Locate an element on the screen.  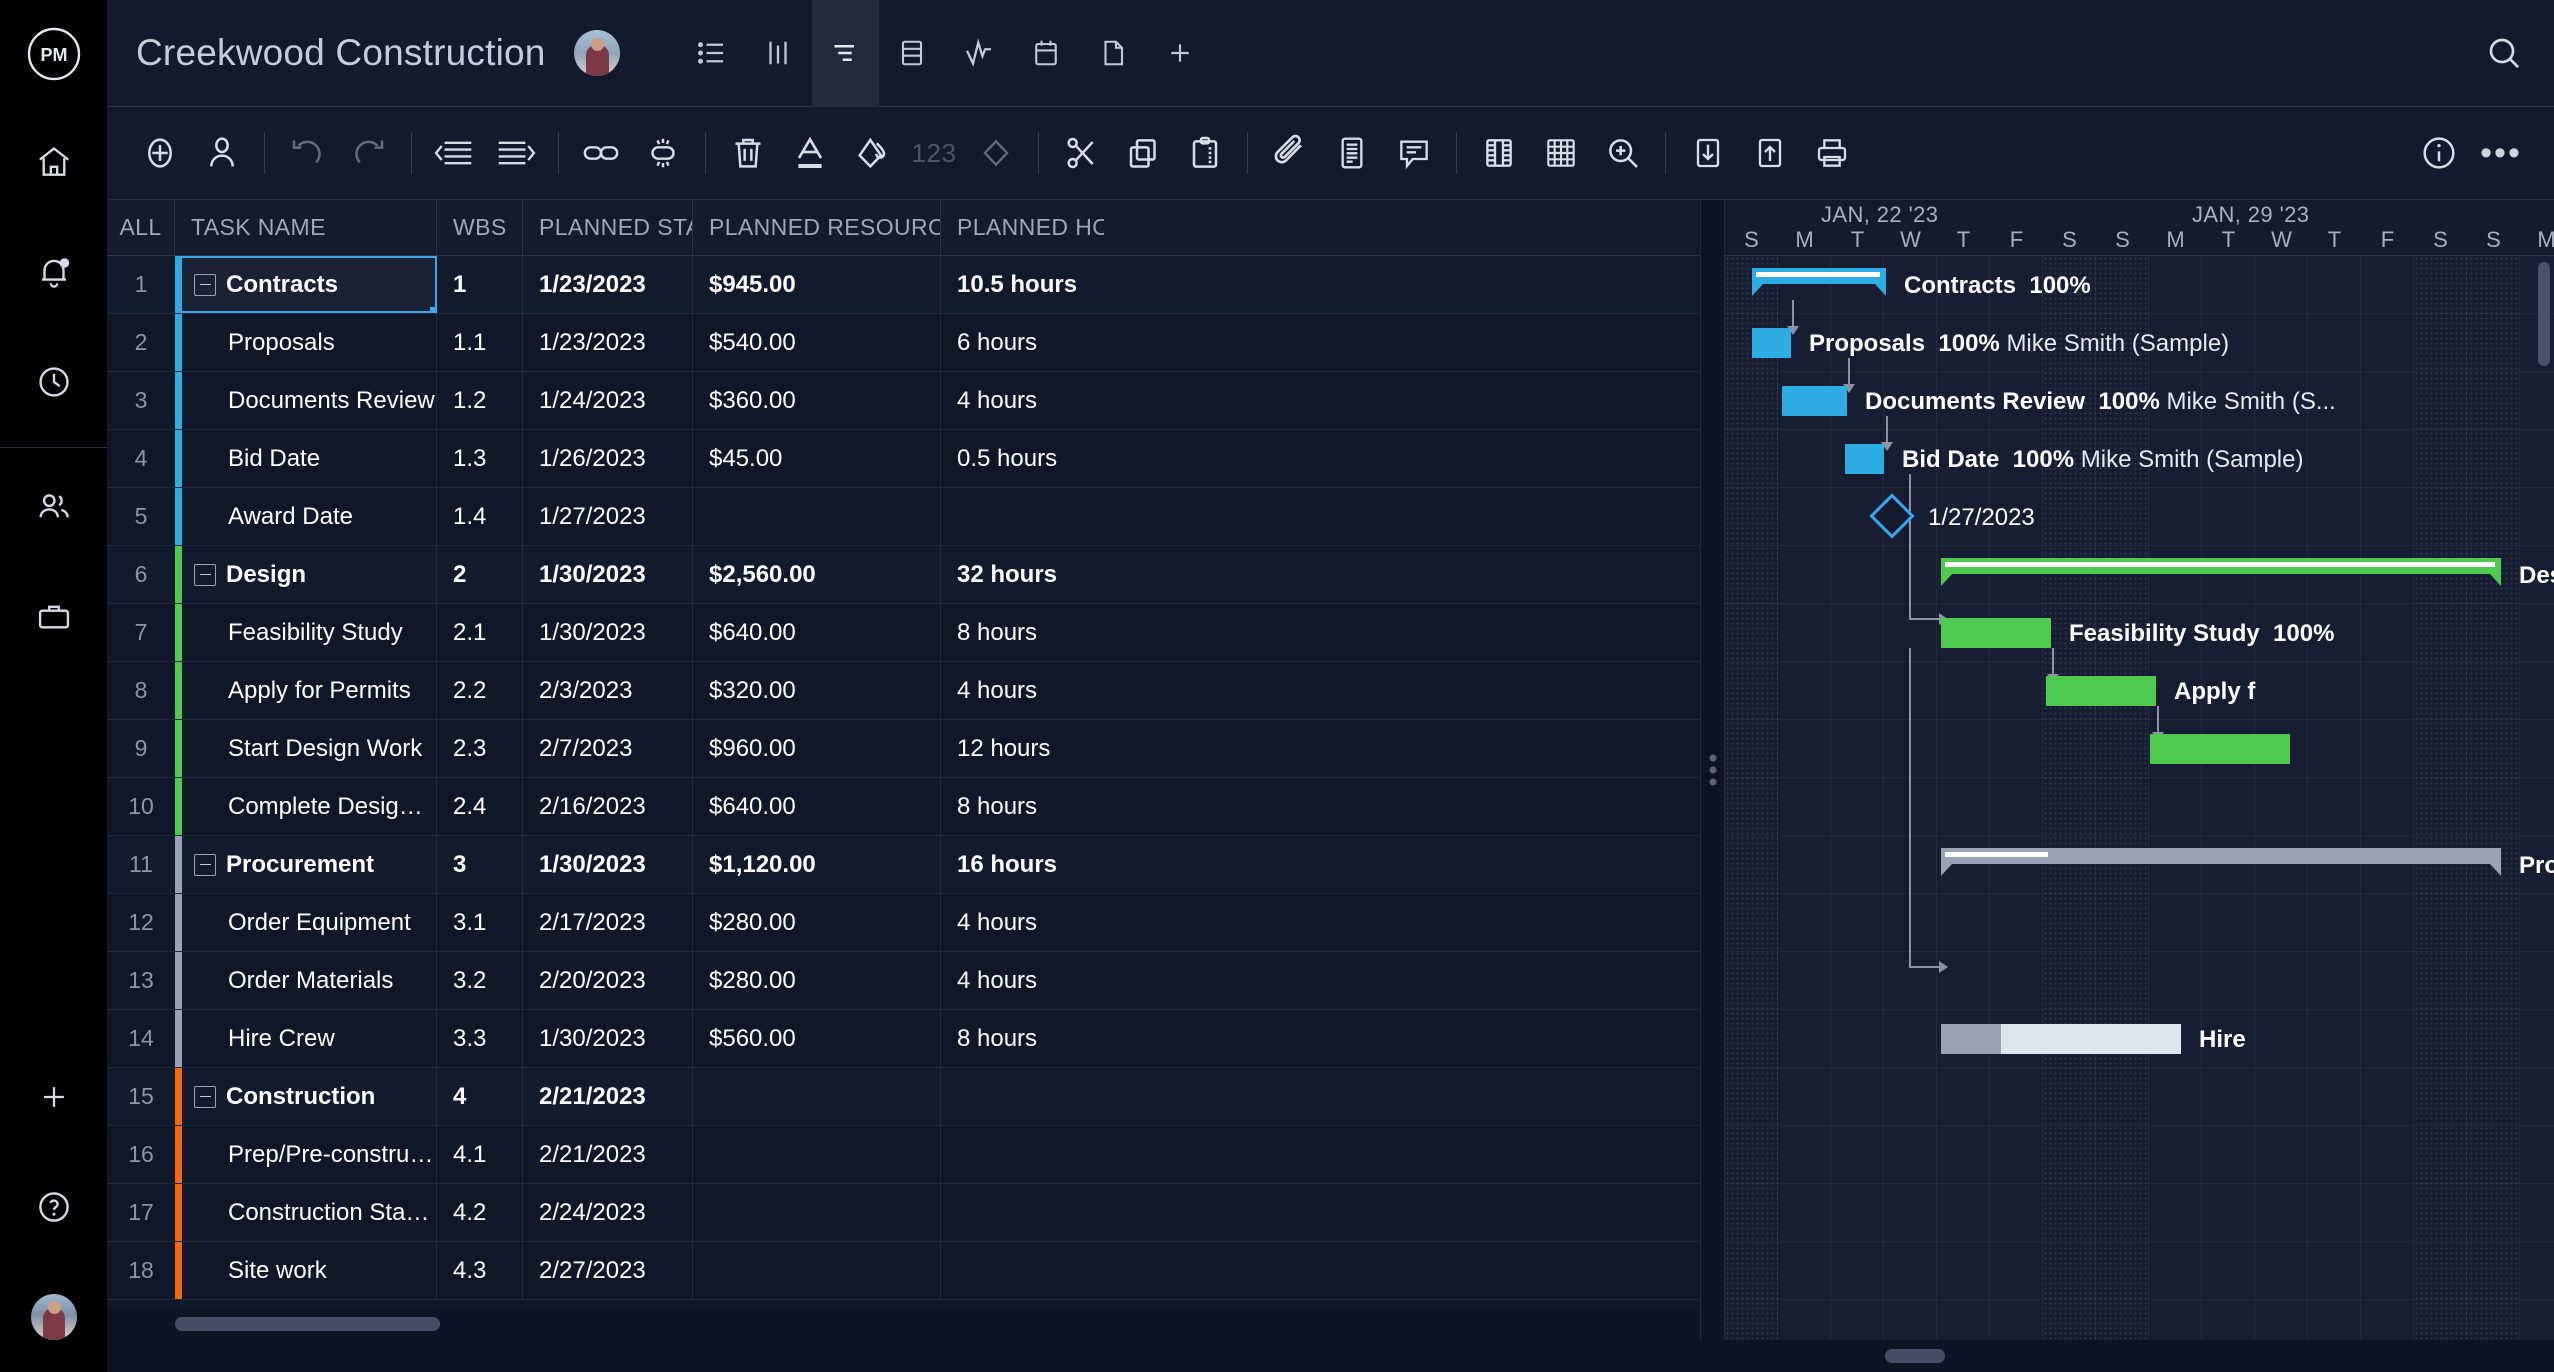
table-row: 4 Bid Date 1.3 1/26/2023 $45.00 0.5 hours is located at coordinates (903, 459).